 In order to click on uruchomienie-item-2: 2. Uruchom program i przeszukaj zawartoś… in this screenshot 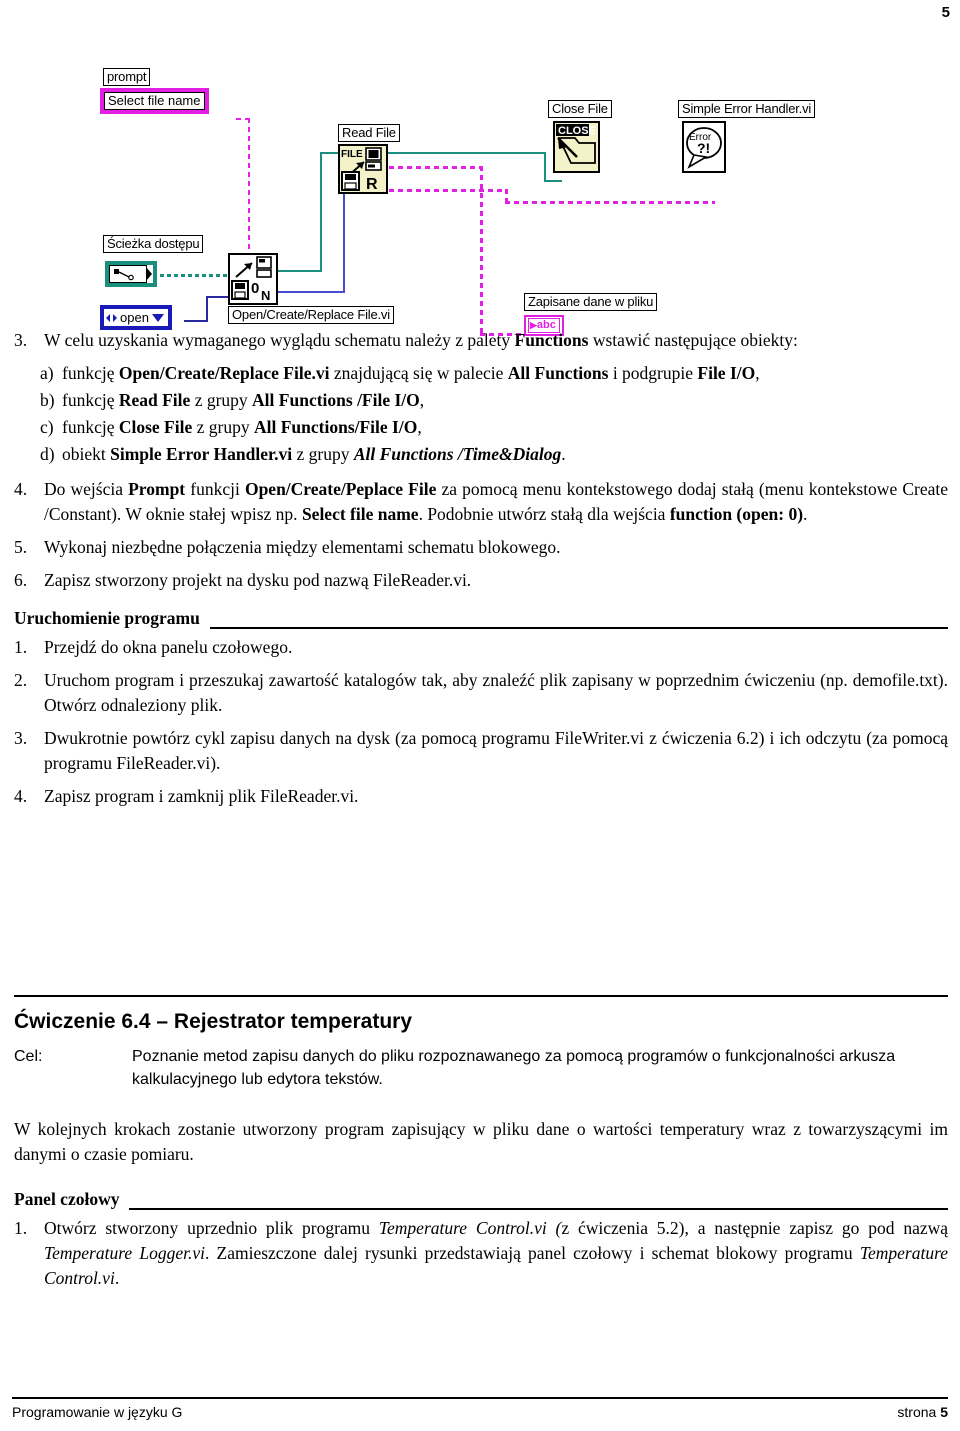, I will do `click(481, 693)`.